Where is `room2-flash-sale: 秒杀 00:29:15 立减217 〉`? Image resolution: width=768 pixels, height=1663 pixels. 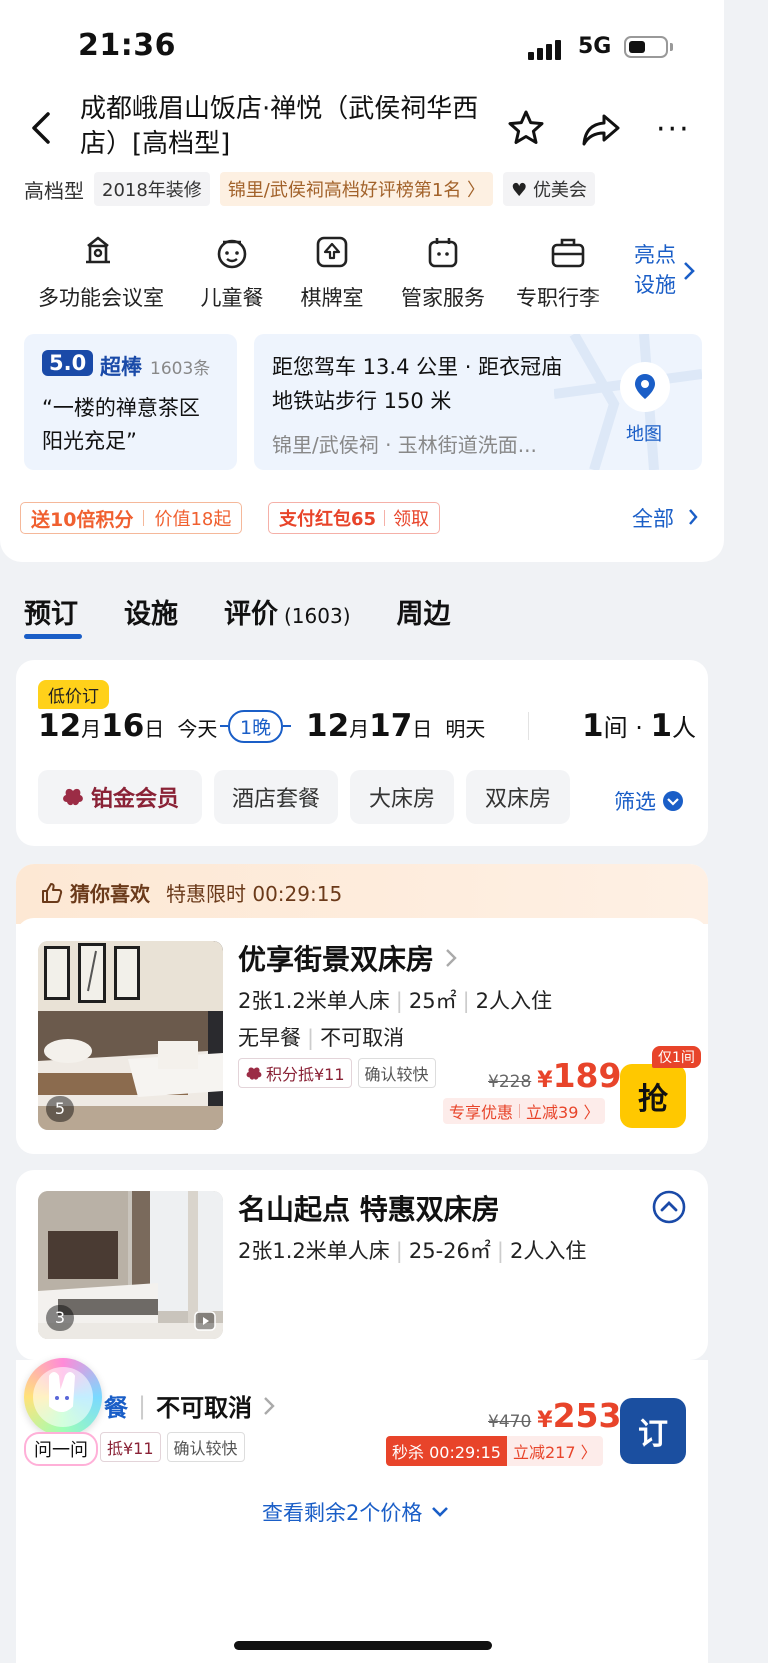
room2-flash-sale: 秒杀 00:29:15 立减217 〉 is located at coordinates (494, 1451).